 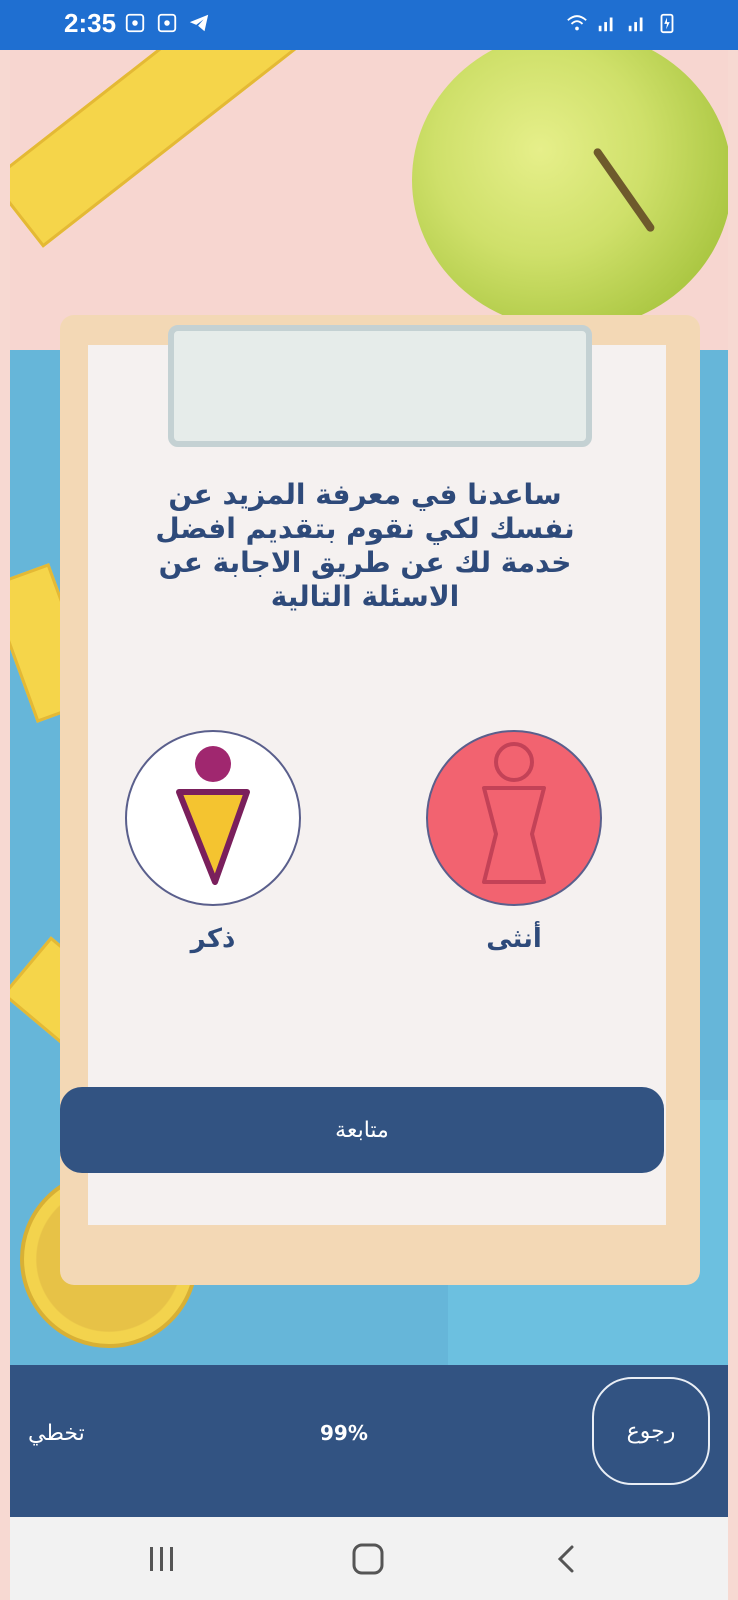 I want to click on bottom-bar: تخطي 99% رجوع, so click(x=369, y=1441).